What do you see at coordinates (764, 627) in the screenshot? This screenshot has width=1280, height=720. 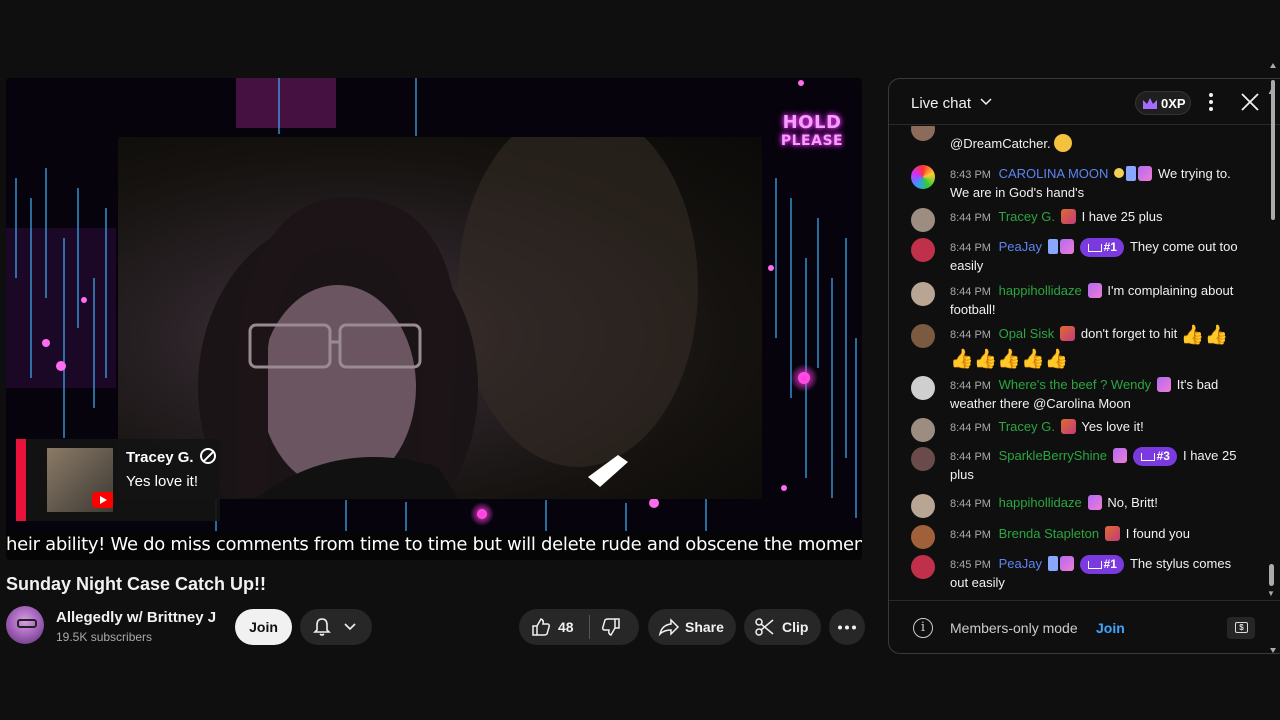 I see `scissors-icon` at bounding box center [764, 627].